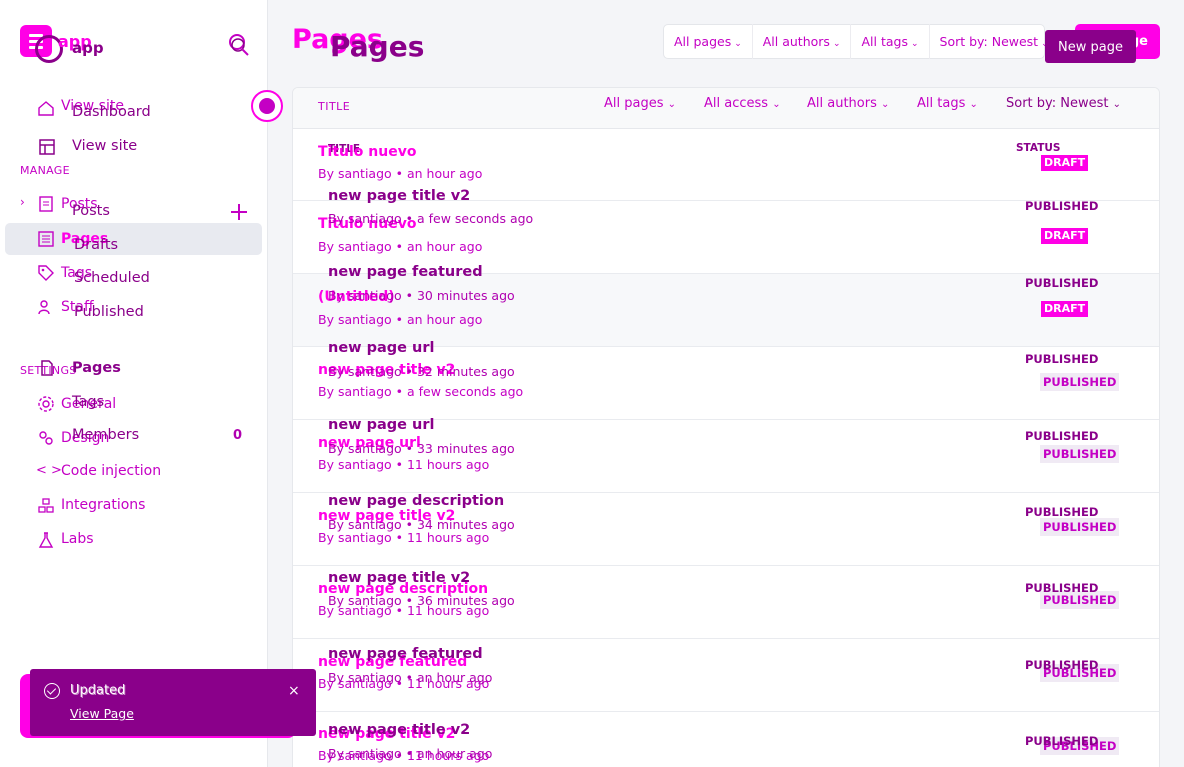 The height and width of the screenshot is (767, 1184). What do you see at coordinates (91, 211) in the screenshot?
I see `nav-posts-secondary: Posts` at bounding box center [91, 211].